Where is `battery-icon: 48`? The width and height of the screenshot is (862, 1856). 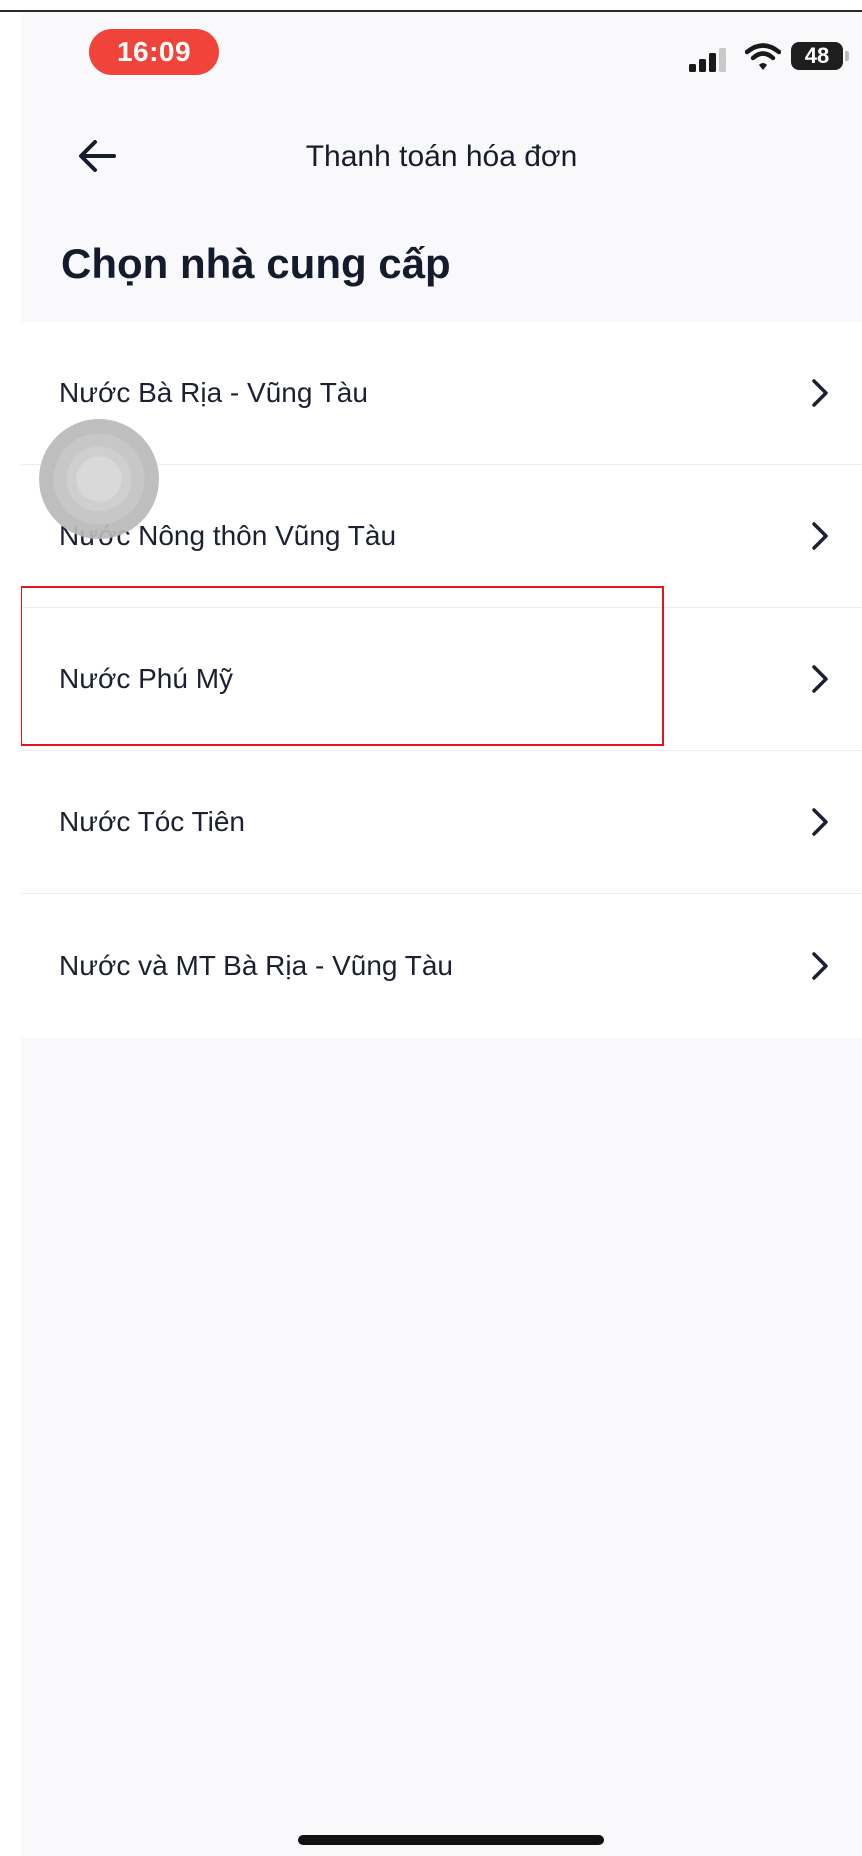 battery-icon: 48 is located at coordinates (817, 56).